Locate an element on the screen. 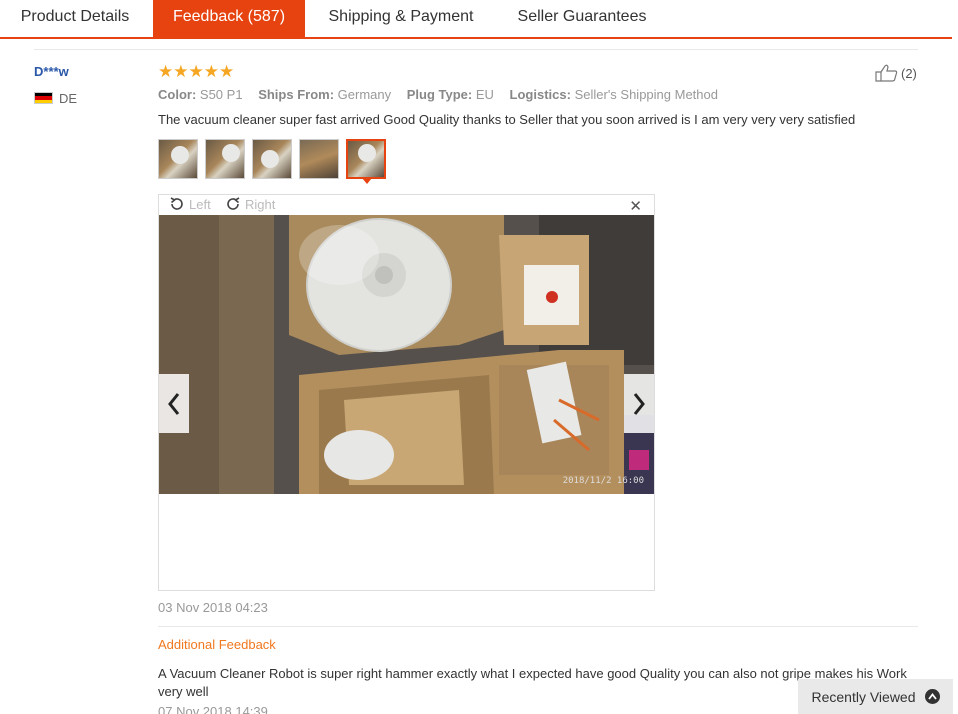  rotate-right-icon is located at coordinates (233, 203).